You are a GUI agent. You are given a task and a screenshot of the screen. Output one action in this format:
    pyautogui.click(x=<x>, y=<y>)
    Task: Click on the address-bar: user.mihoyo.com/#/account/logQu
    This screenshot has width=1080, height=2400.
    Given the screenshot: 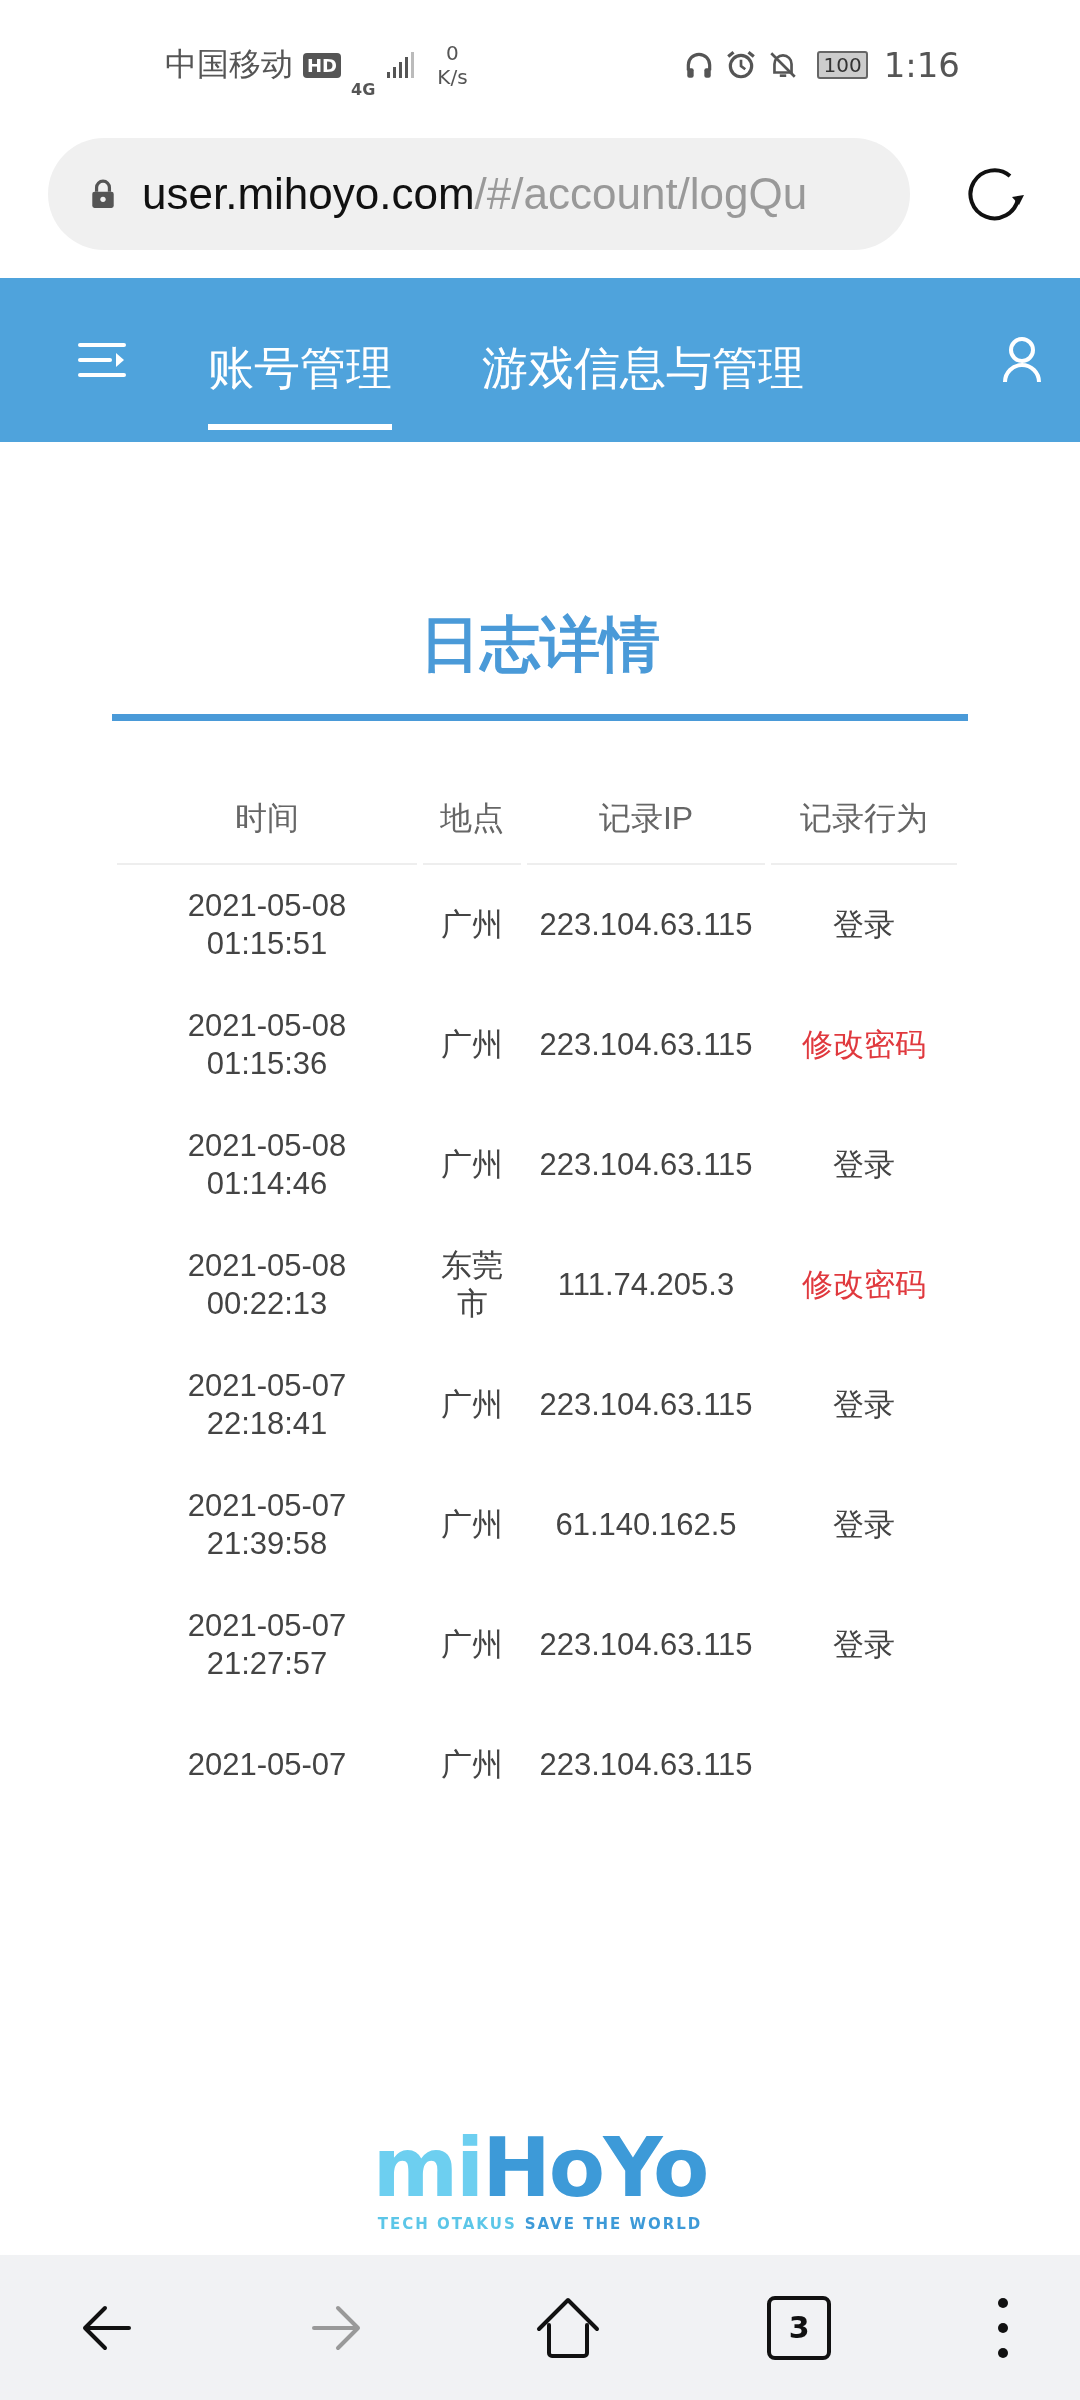 What is the action you would take?
    pyautogui.click(x=479, y=194)
    